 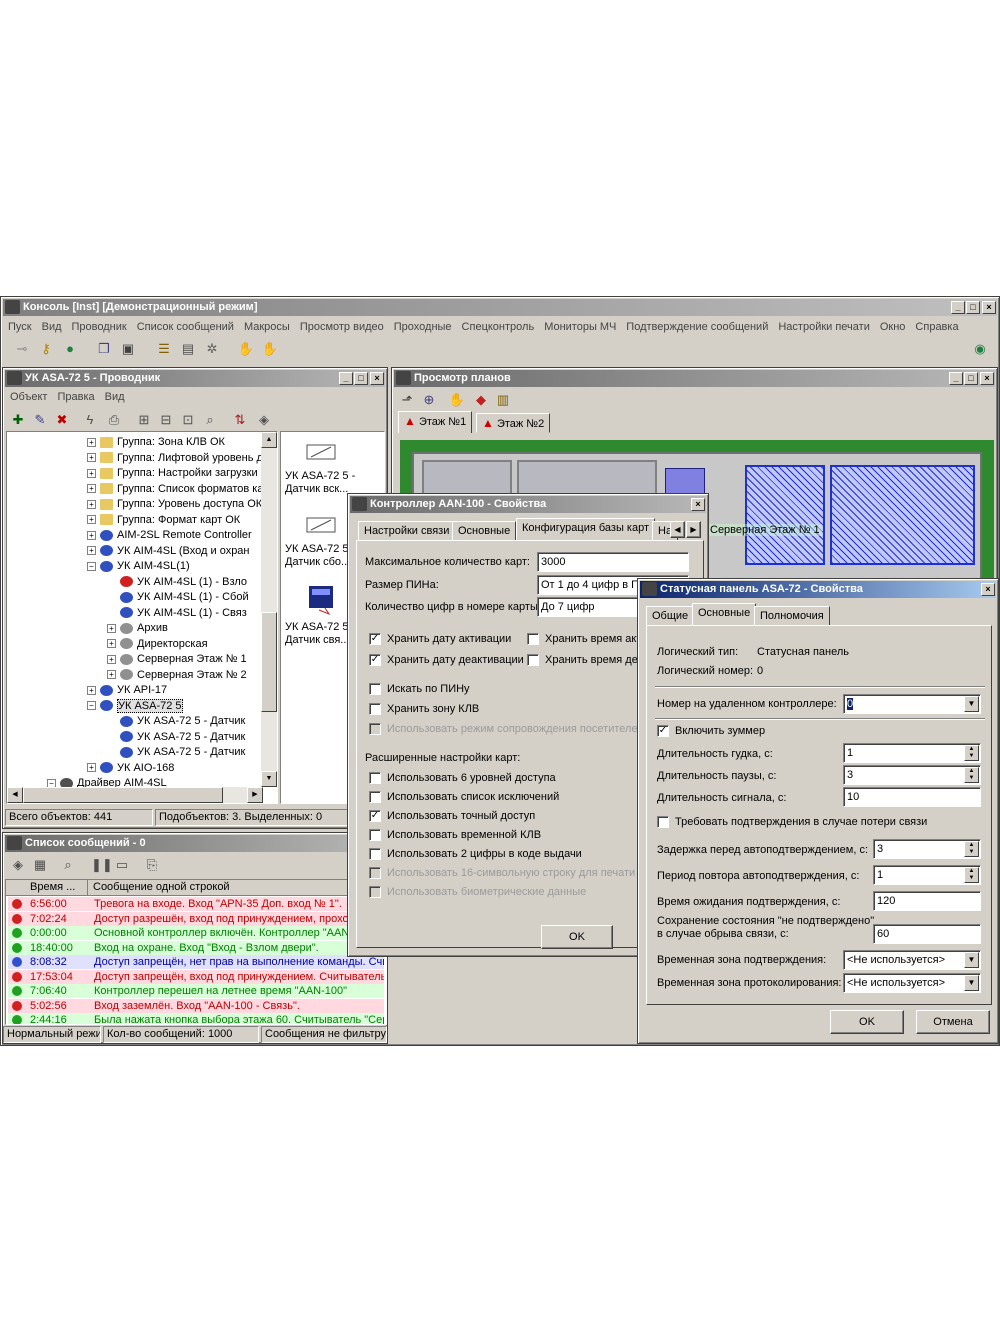 I want to click on tab-main: Основные, so click(x=724, y=614).